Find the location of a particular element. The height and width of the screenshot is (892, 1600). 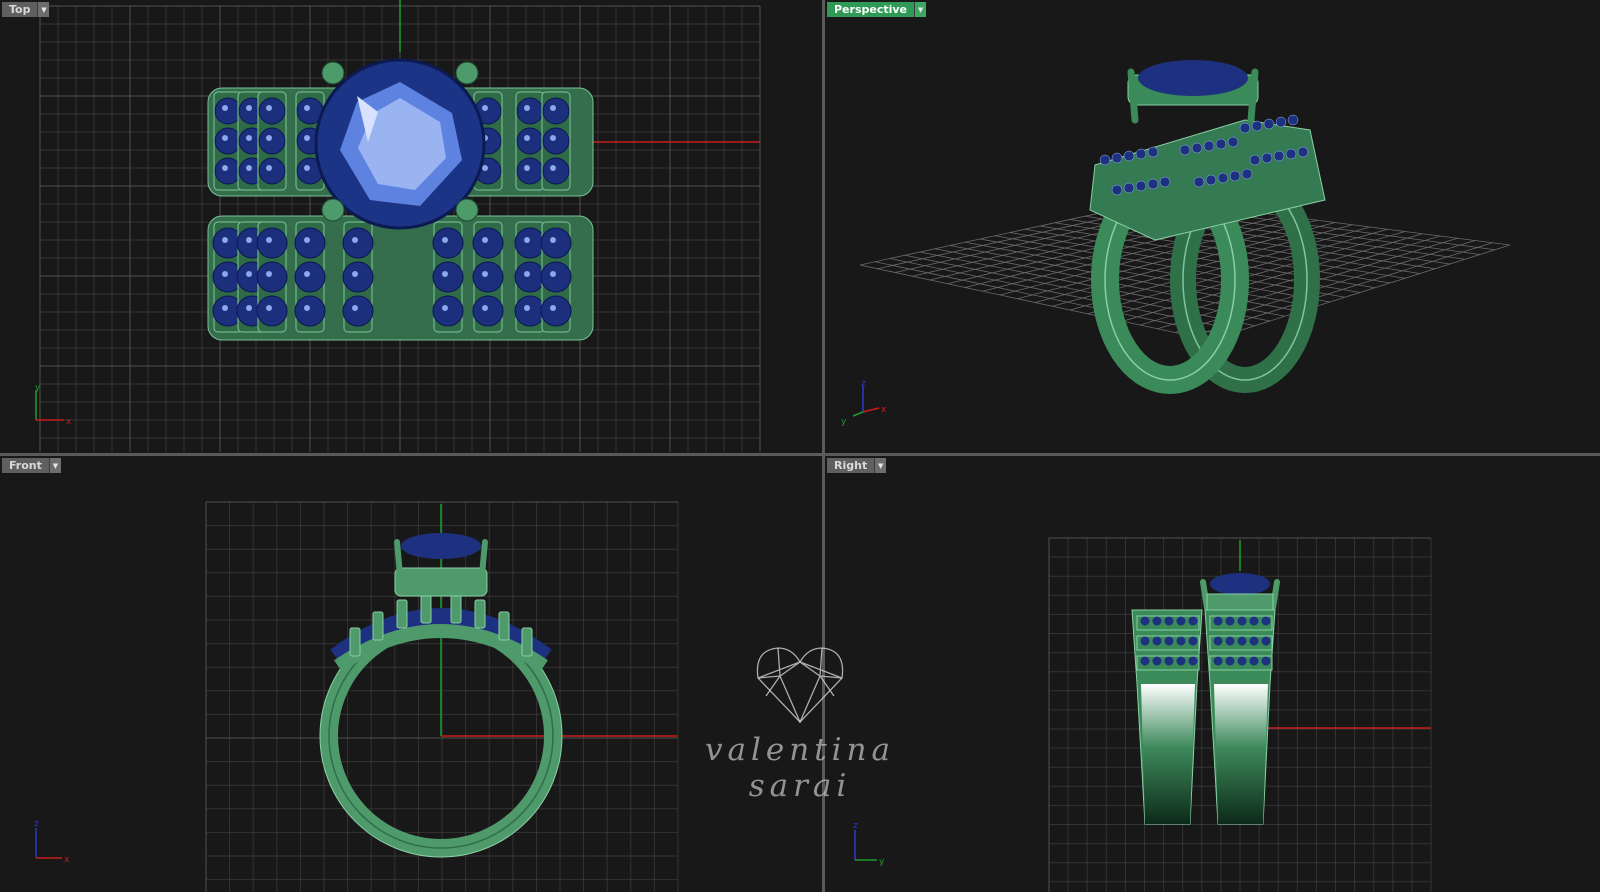

ring-perspective-model is located at coordinates (1207, 227).